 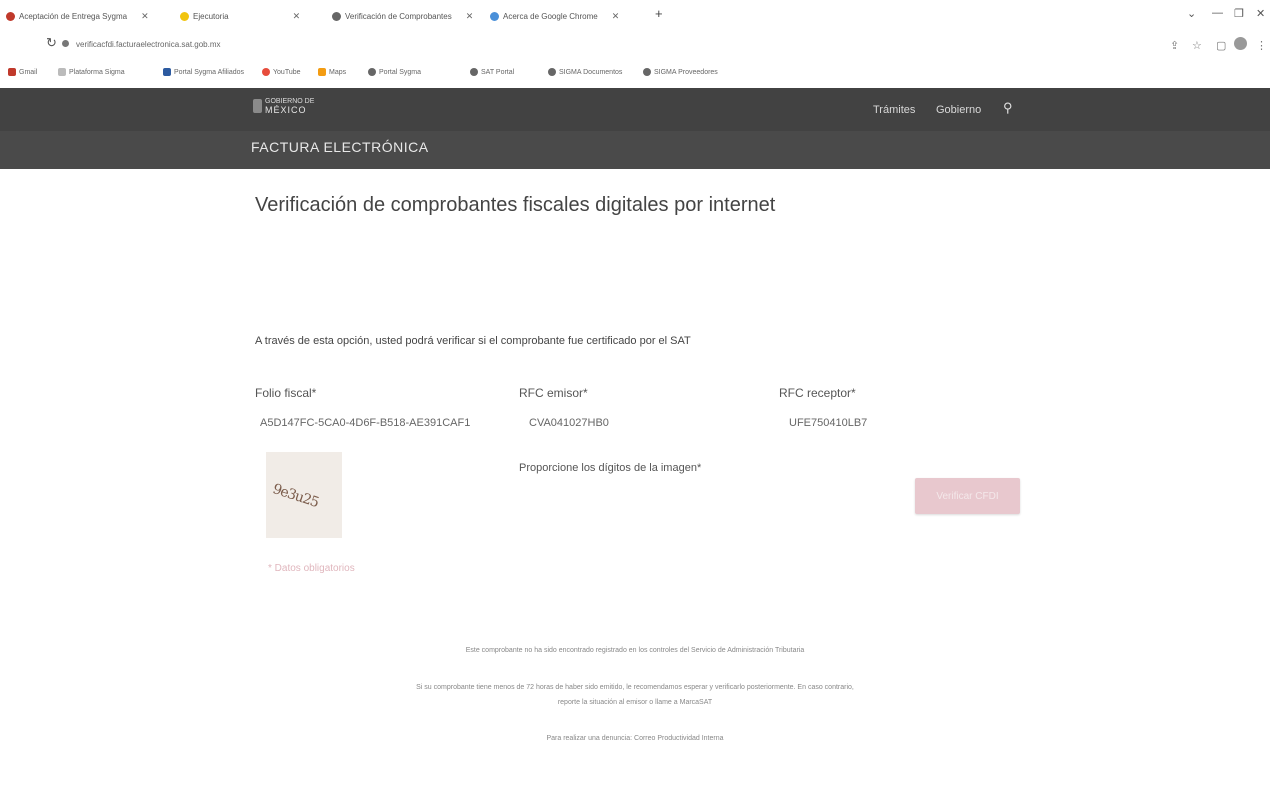 I want to click on bookmark-label: Portal Sygma, so click(x=400, y=72).